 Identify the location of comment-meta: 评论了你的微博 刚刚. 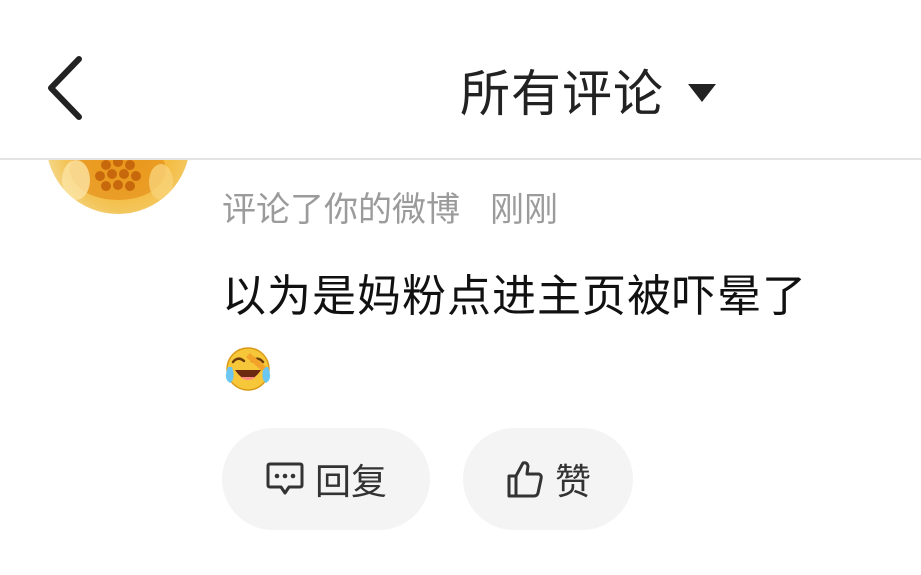
(390, 206).